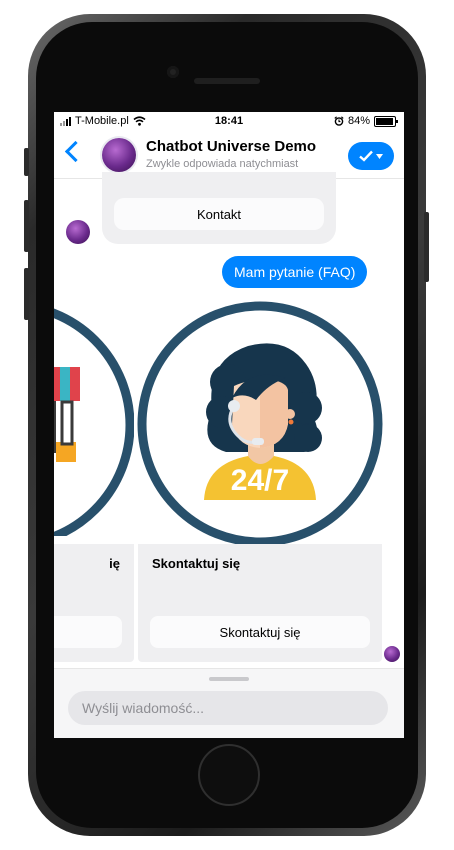 The height and width of the screenshot is (850, 454). Describe the element at coordinates (219, 214) in the screenshot. I see `kontakt-button: Kontakt` at that location.